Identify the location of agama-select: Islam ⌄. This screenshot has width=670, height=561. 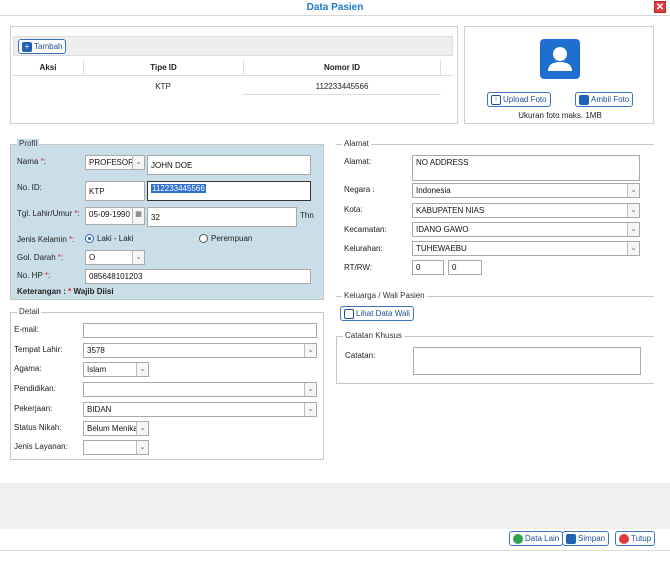
(116, 369).